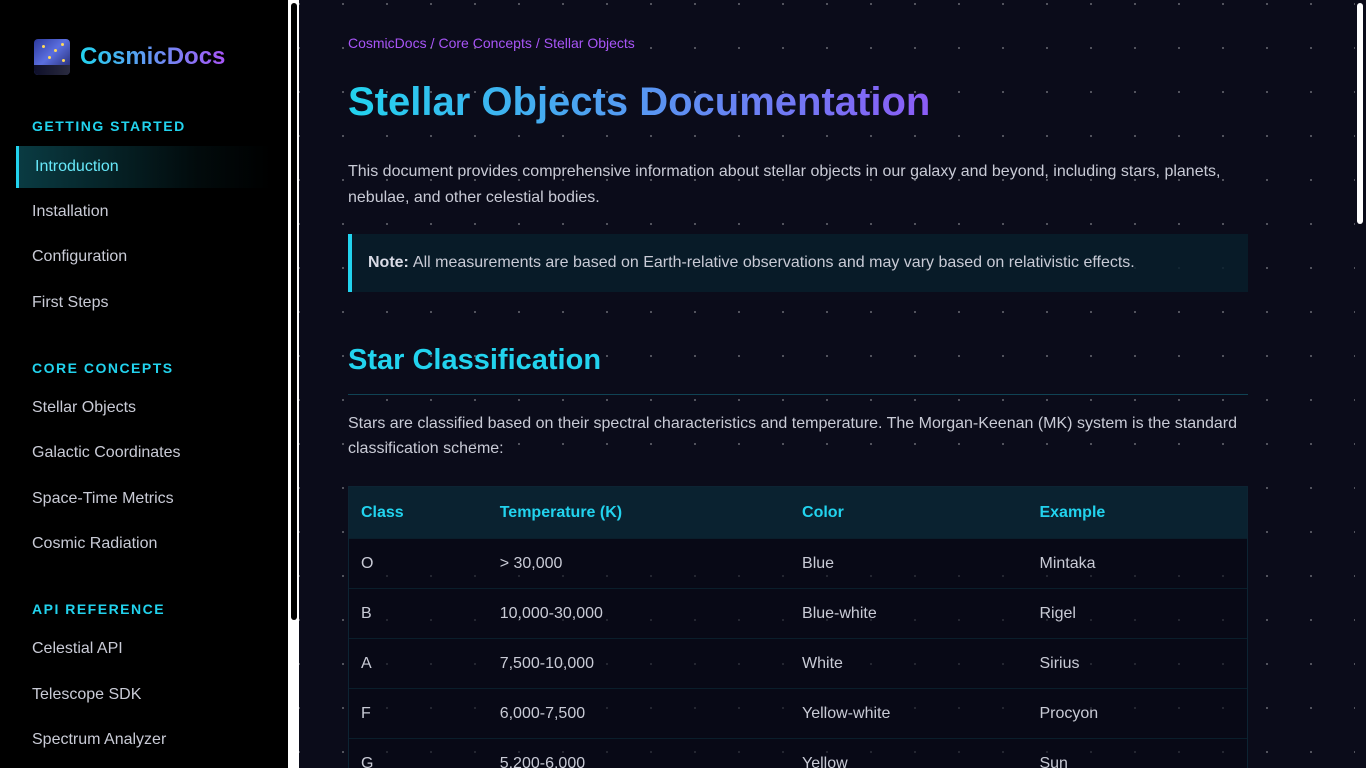 The image size is (1366, 768). I want to click on table-cell: F, so click(366, 713).